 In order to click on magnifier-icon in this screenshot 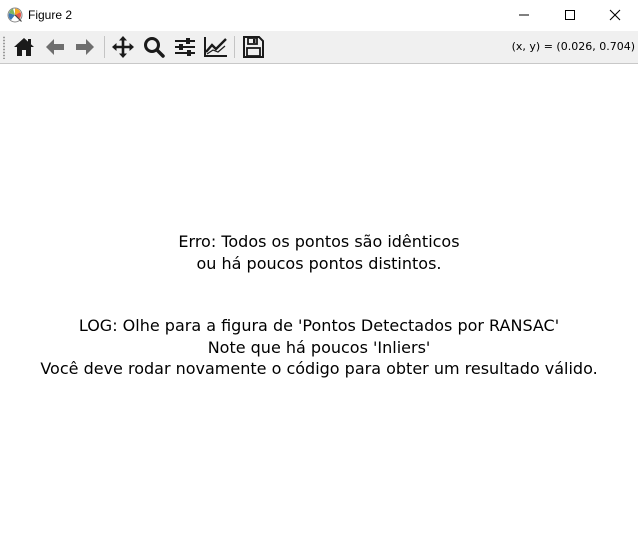, I will do `click(154, 47)`.